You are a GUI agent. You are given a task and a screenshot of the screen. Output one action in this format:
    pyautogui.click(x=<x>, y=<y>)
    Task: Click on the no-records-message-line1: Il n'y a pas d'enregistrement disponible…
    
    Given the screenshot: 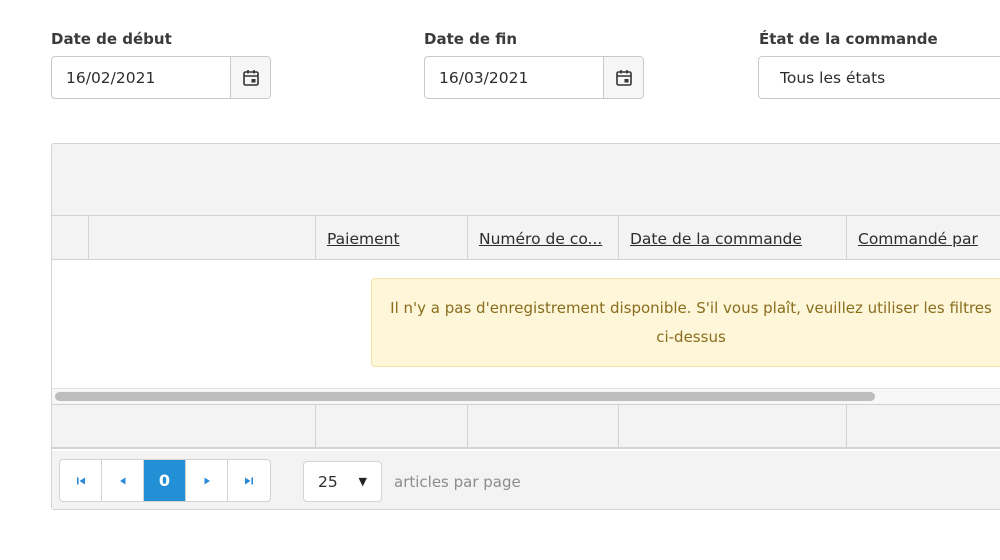 What is the action you would take?
    pyautogui.click(x=691, y=308)
    